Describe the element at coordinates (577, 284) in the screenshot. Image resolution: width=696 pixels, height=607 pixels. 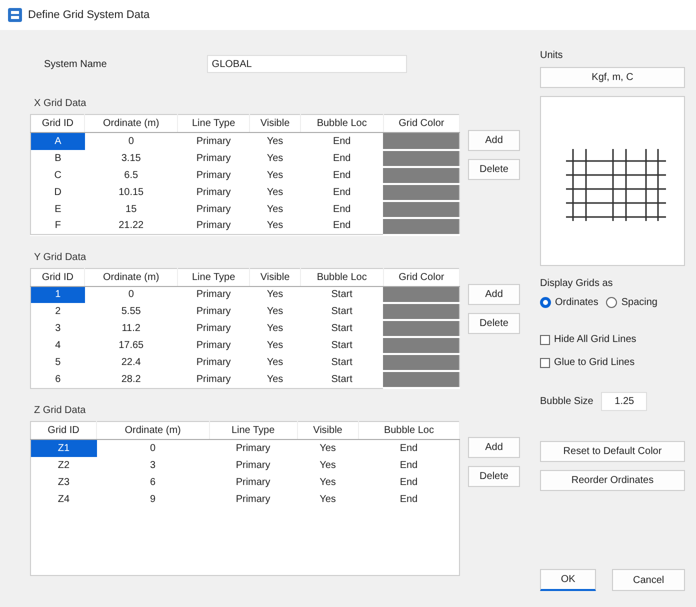
I see `section-title: Display Grids as` at that location.